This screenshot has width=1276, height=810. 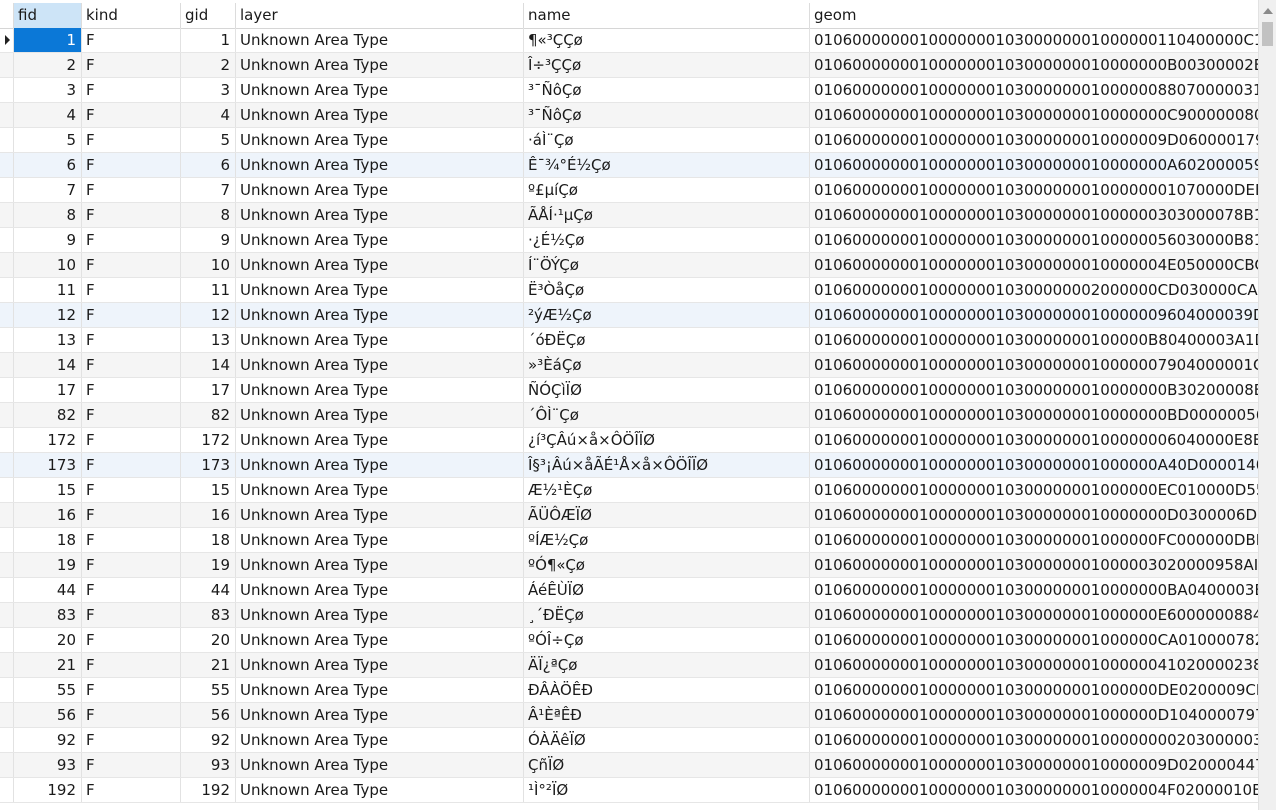 I want to click on cell-gid: 17, so click(x=208, y=390).